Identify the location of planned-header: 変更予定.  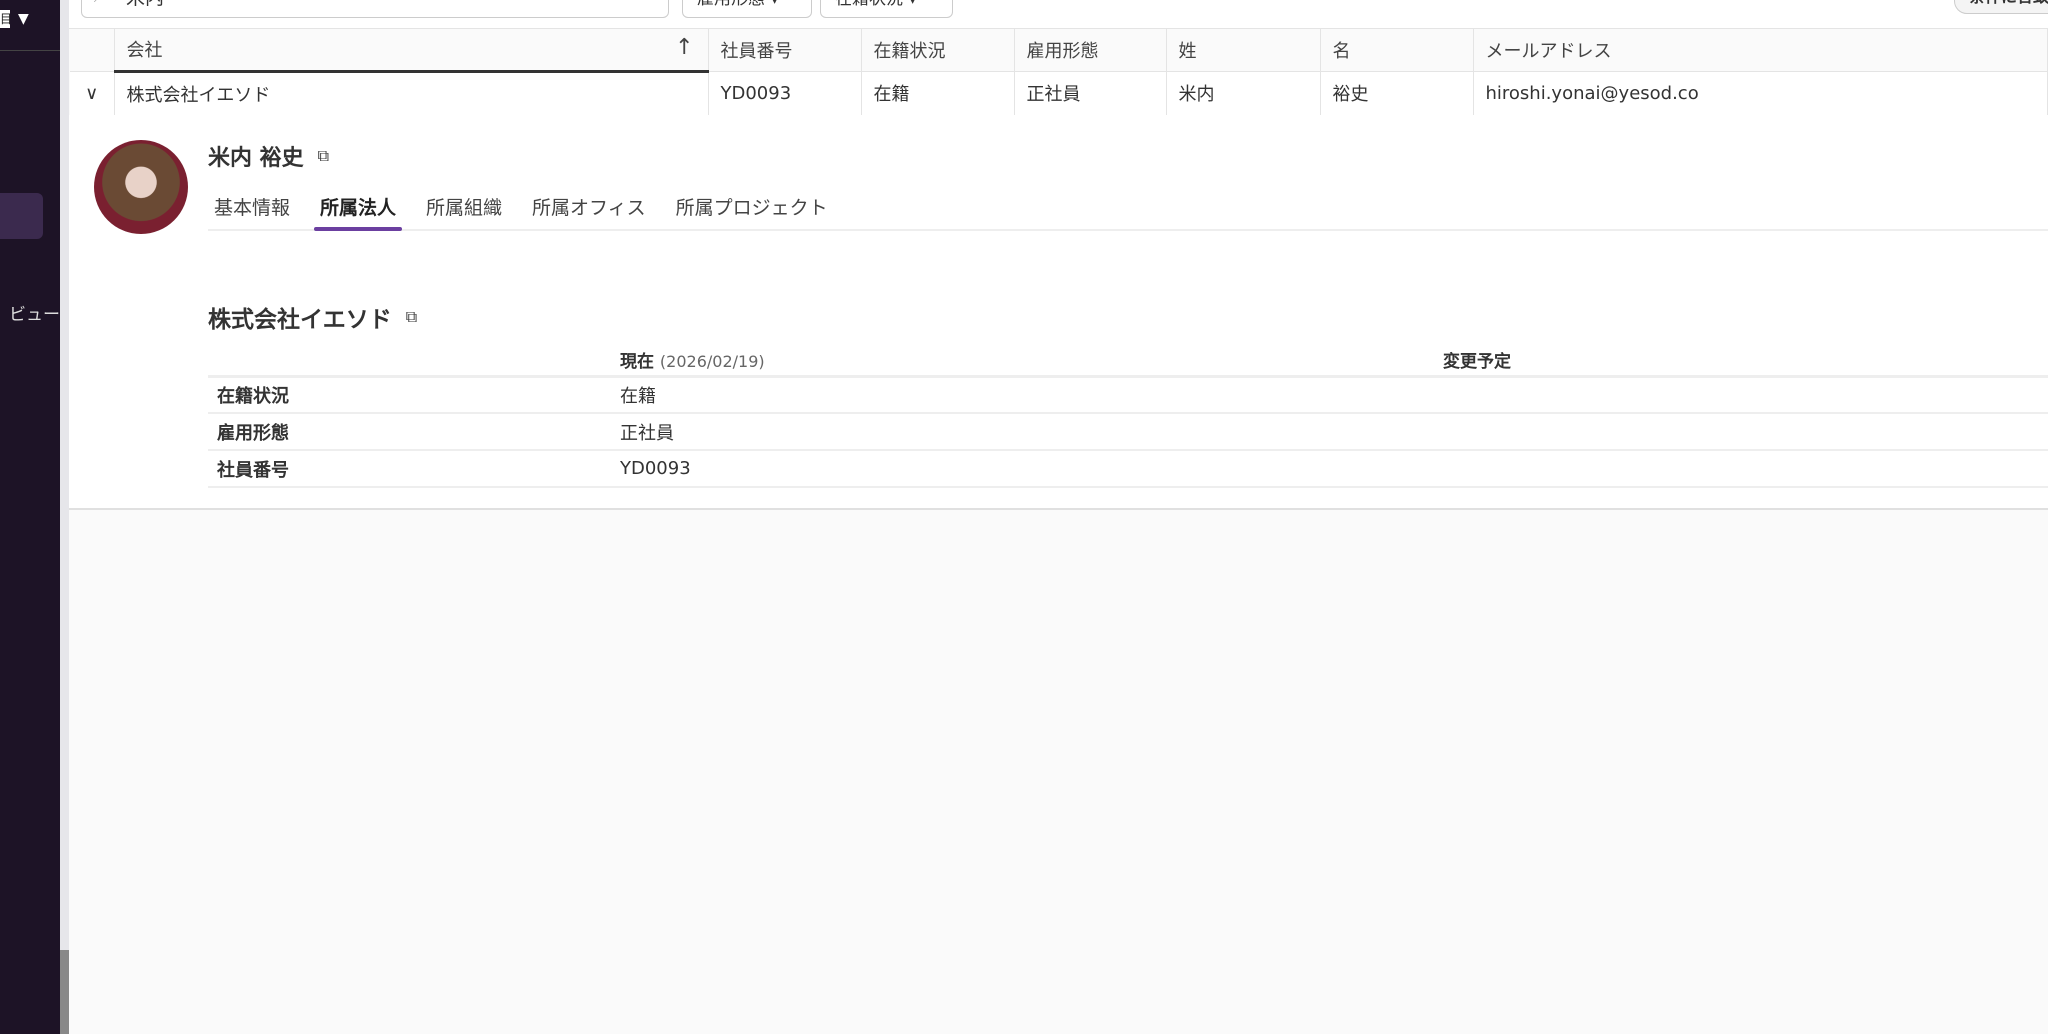
(1745, 361).